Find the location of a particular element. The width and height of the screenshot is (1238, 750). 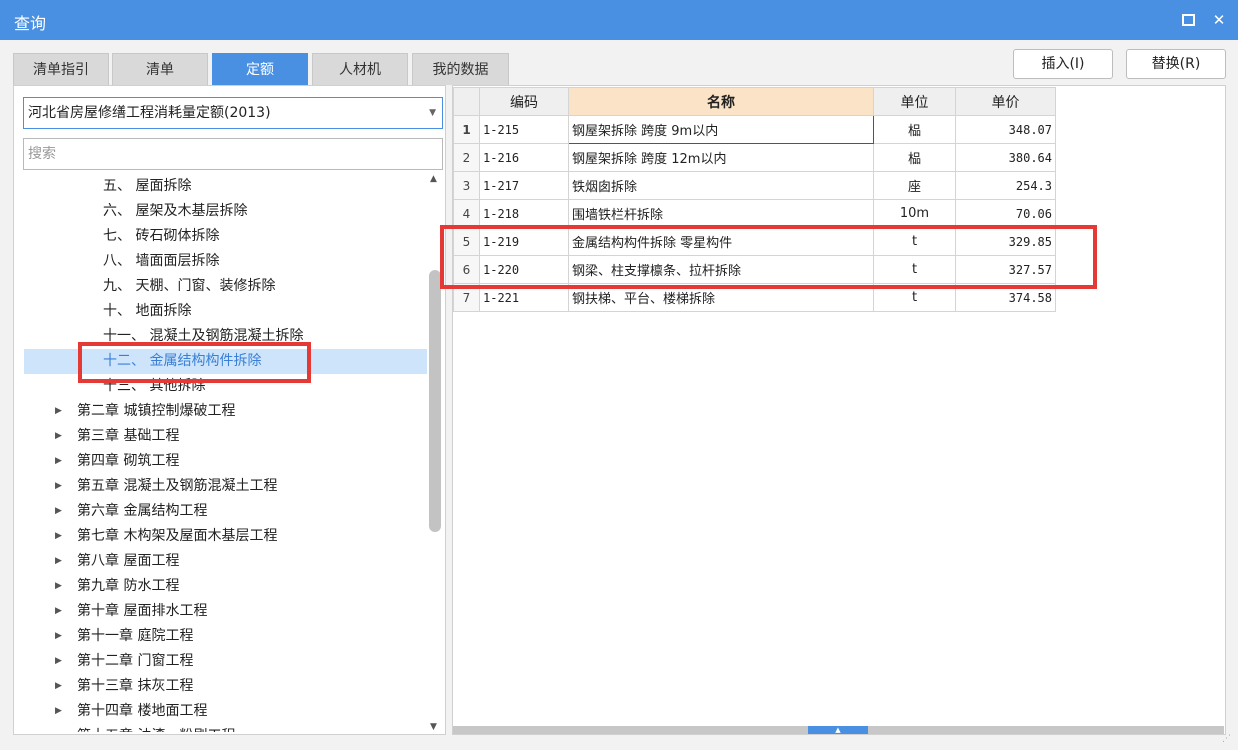

restore-button is located at coordinates (1188, 20).